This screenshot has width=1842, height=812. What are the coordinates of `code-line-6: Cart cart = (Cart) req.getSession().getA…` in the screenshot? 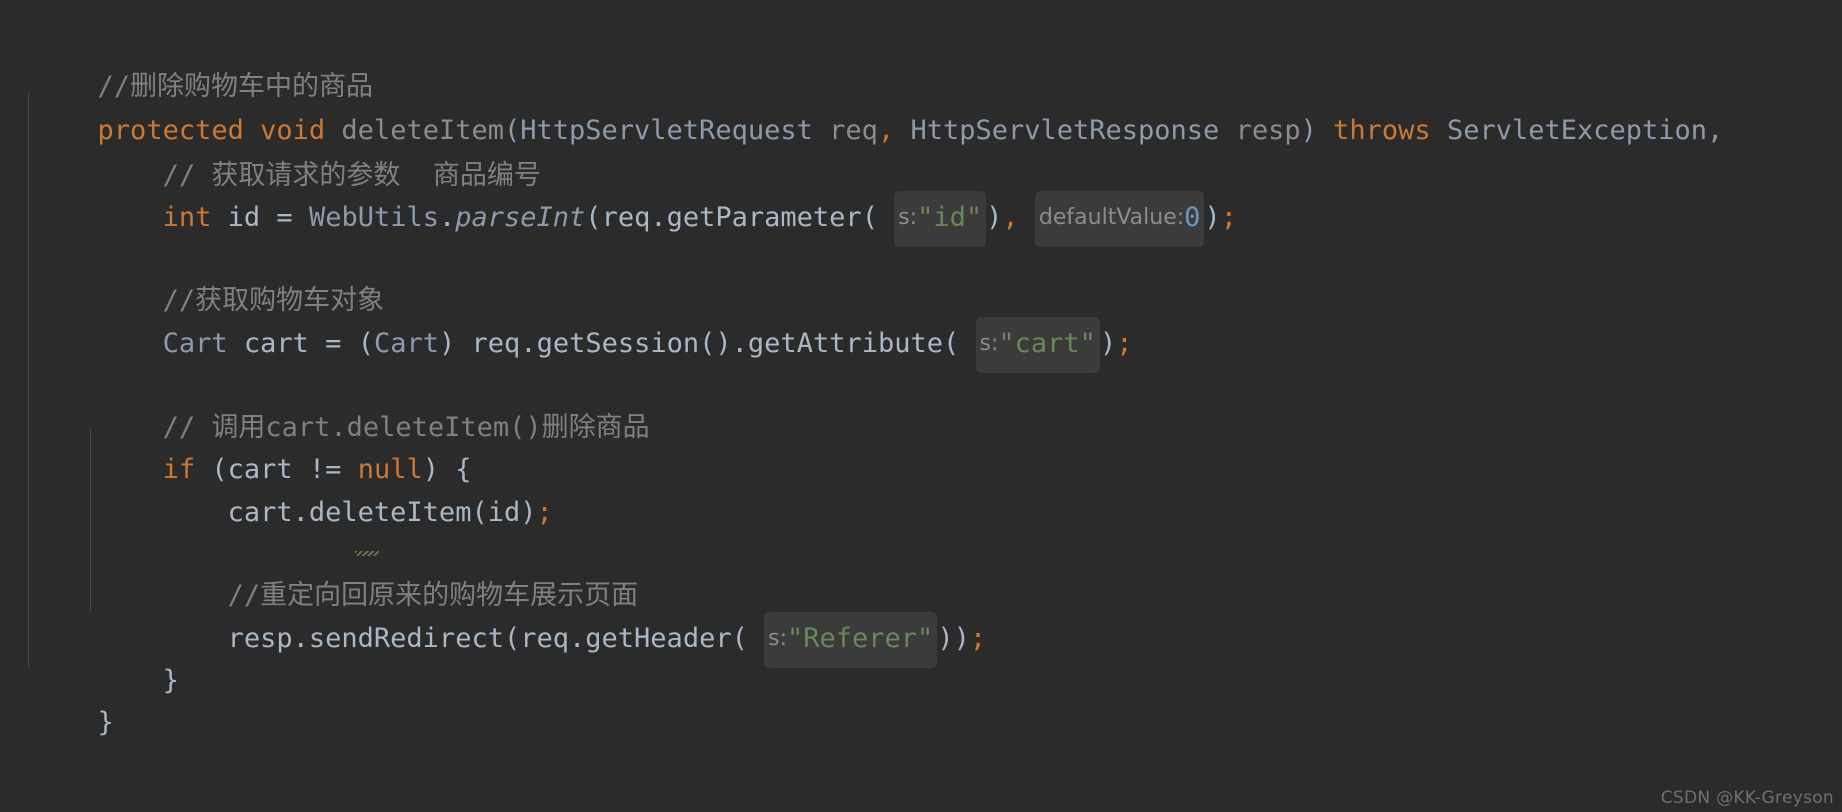 It's located at (921, 318).